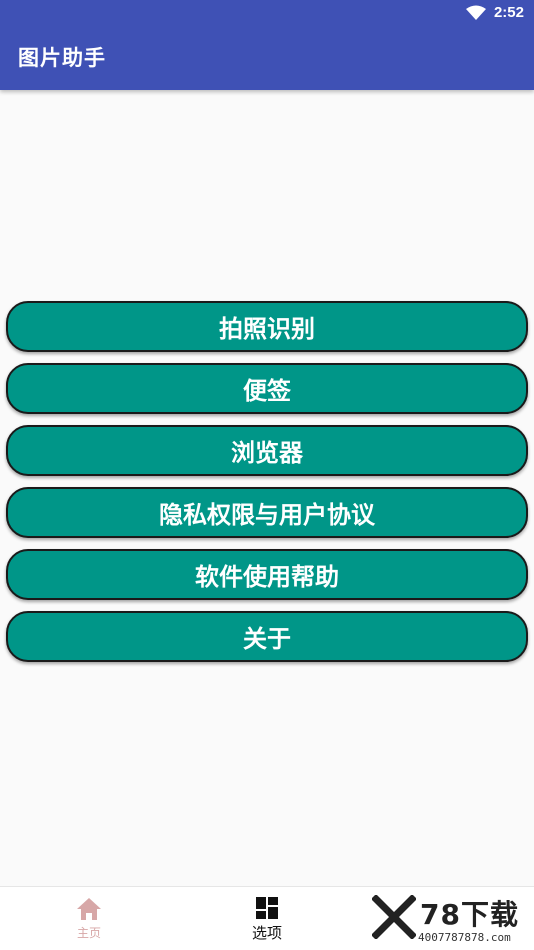 This screenshot has height=950, width=534. I want to click on app-bar: 2:52 图片助手, so click(267, 45).